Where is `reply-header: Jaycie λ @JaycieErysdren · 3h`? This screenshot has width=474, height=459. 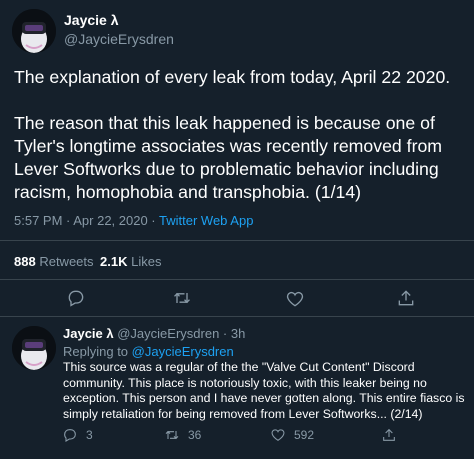
reply-header: Jaycie λ @JaycieErysdren · 3h is located at coordinates (154, 333).